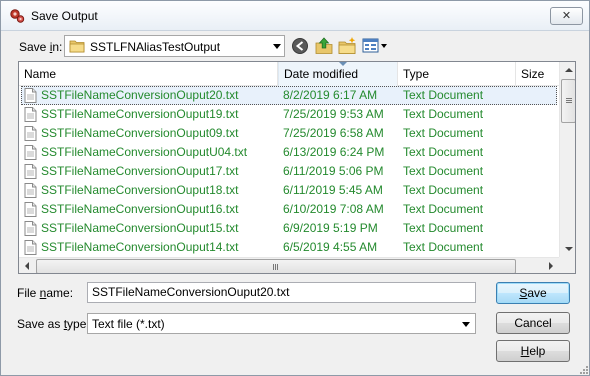 Image resolution: width=590 pixels, height=376 pixels. I want to click on column-header-row: Name Date modified Type Size, so click(289, 74).